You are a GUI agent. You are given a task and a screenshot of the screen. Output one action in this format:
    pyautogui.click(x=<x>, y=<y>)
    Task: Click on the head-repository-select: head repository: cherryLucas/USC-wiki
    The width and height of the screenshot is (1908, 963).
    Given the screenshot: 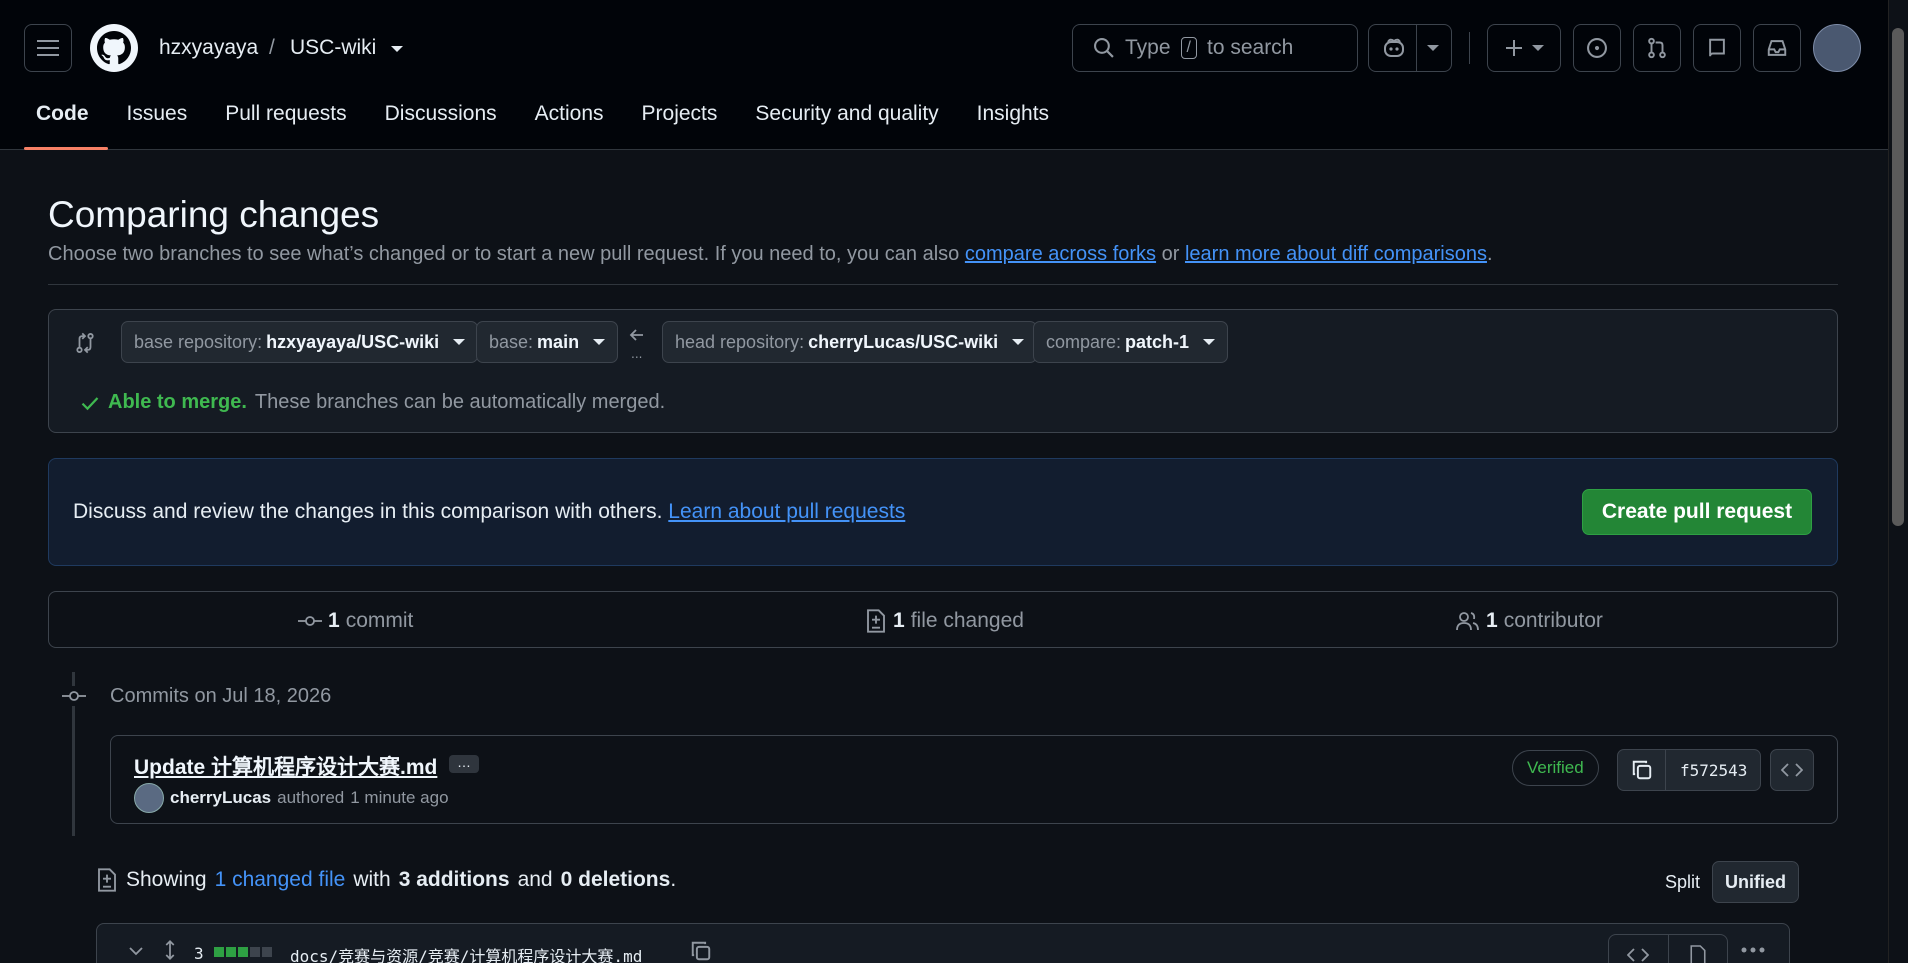 What is the action you would take?
    pyautogui.click(x=850, y=342)
    